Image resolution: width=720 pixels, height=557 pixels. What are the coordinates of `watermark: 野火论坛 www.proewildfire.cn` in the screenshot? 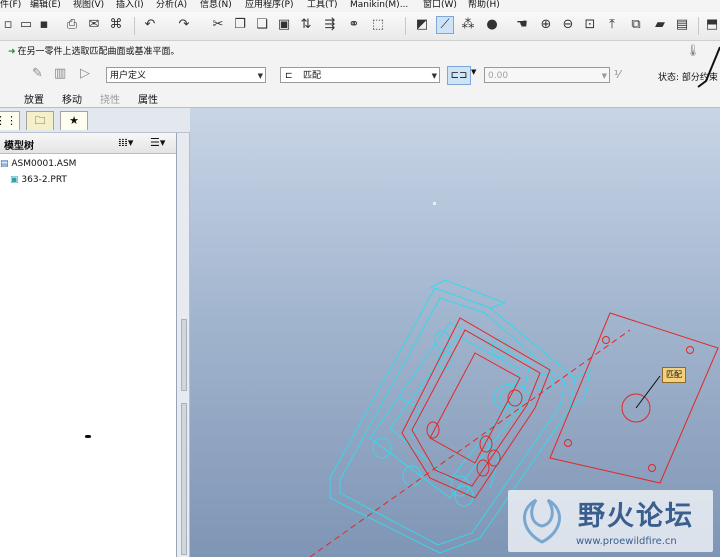 It's located at (610, 521).